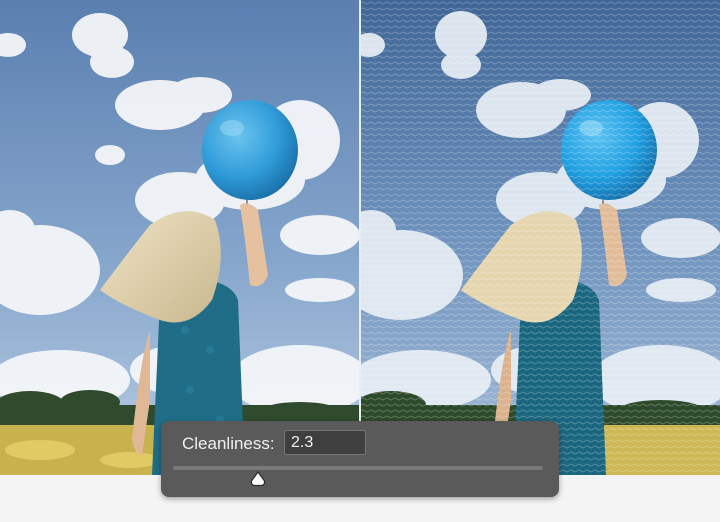 Image resolution: width=720 pixels, height=522 pixels. I want to click on cleanliness-control-panel: Cleanliness:, so click(360, 459).